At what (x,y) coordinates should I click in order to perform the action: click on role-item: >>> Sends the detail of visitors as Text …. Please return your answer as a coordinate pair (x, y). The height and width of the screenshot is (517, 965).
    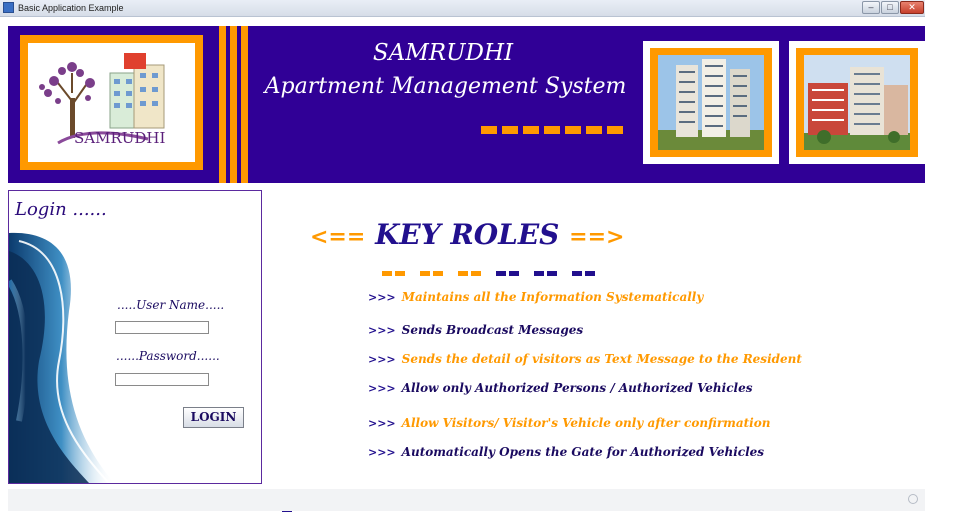
    Looking at the image, I should click on (585, 359).